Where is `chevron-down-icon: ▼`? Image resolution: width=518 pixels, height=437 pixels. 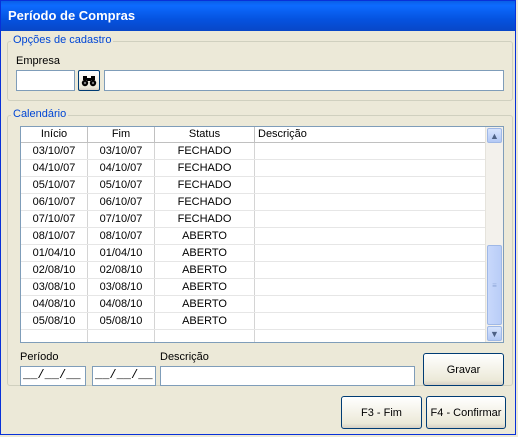
chevron-down-icon: ▼ is located at coordinates (494, 333).